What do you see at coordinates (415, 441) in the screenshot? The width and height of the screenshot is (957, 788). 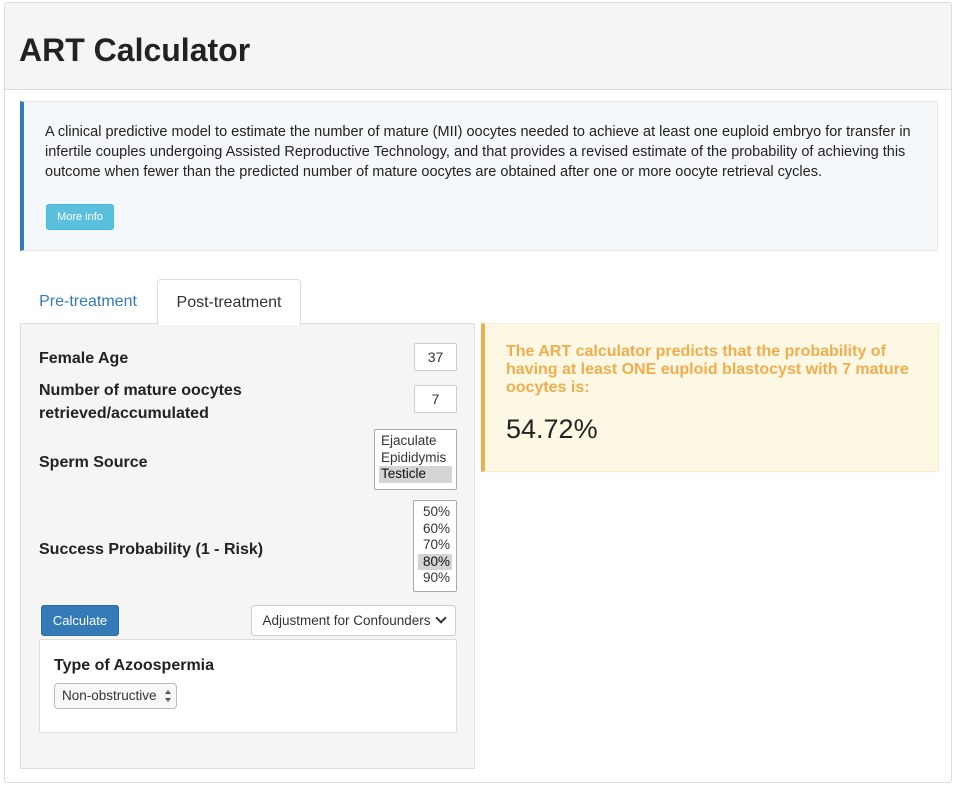 I see `sperm-option-ejaculate: Ejaculate` at bounding box center [415, 441].